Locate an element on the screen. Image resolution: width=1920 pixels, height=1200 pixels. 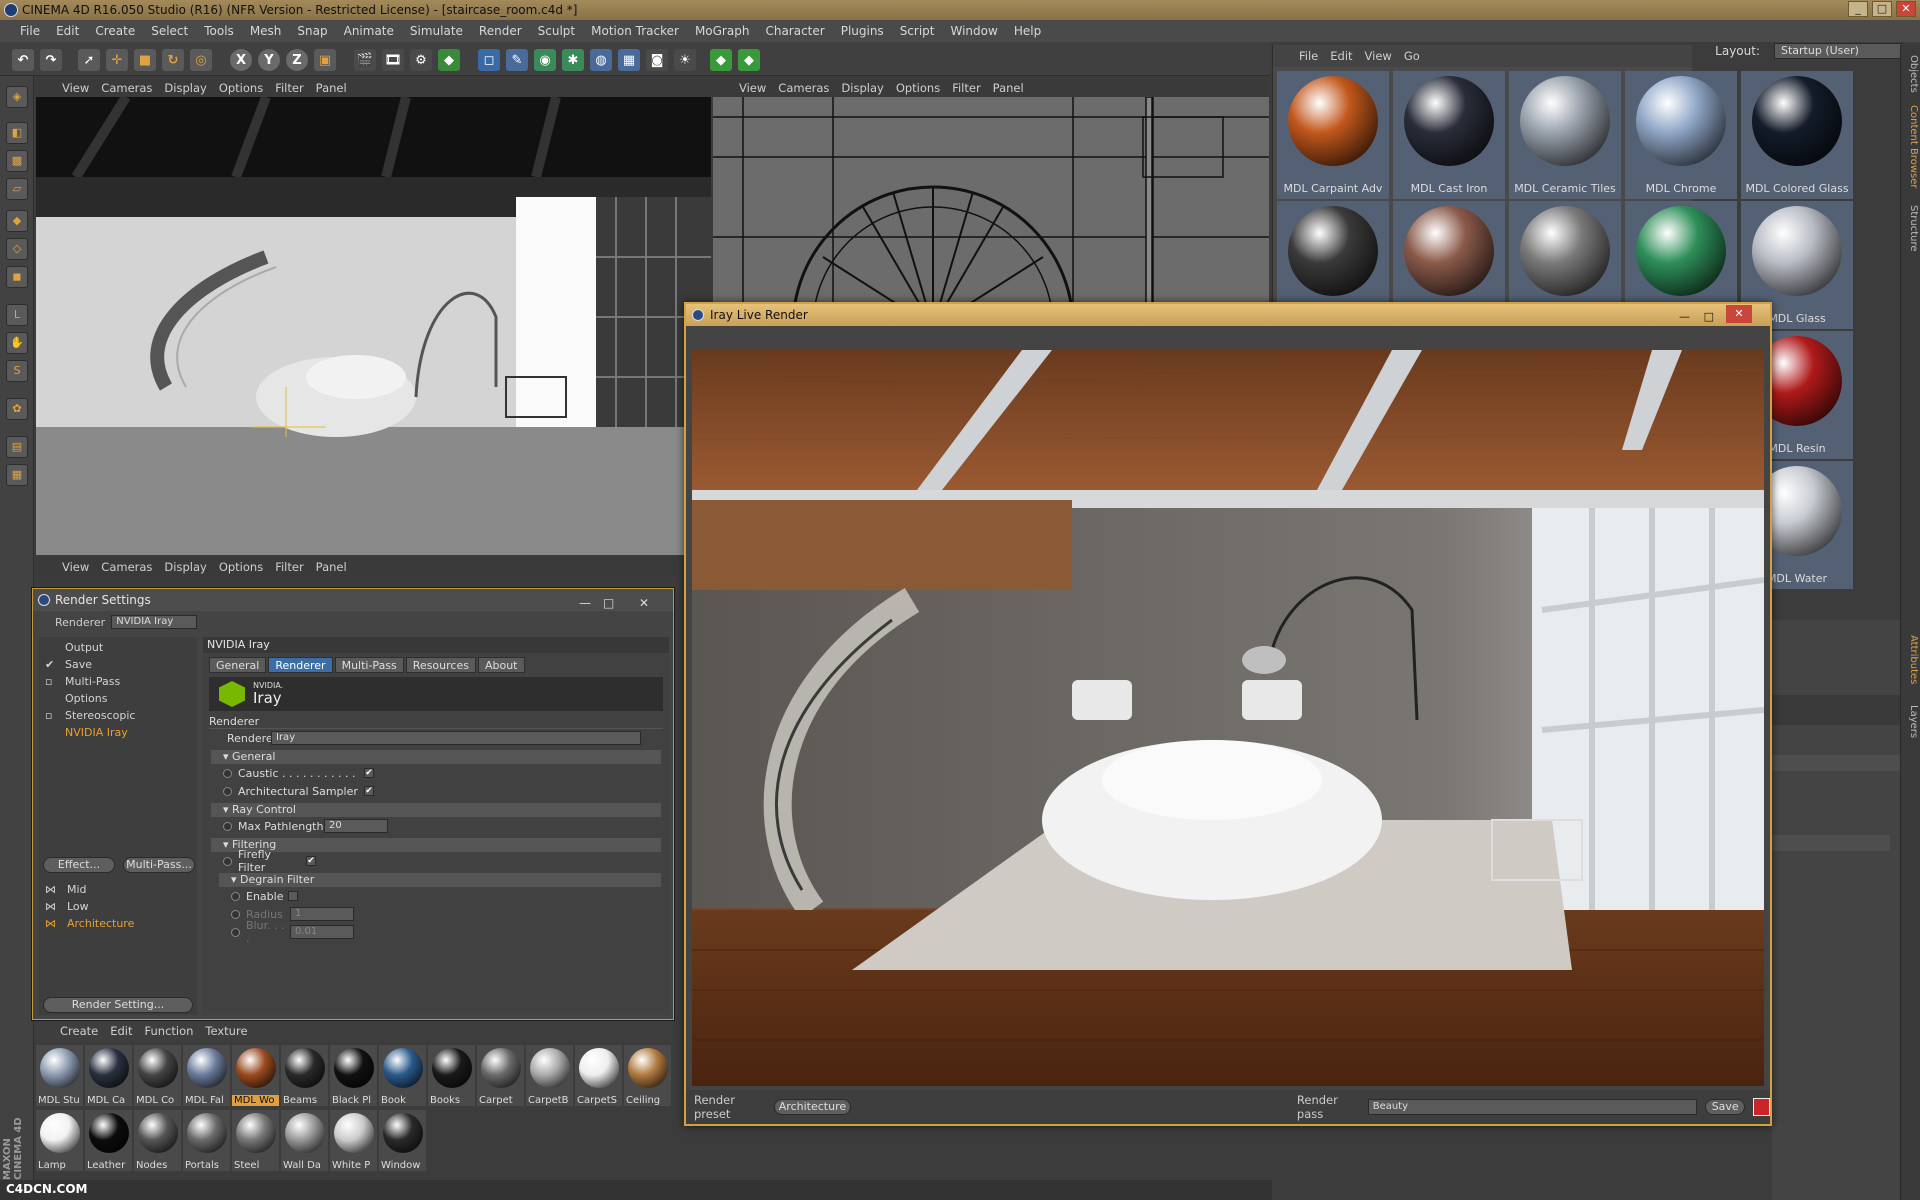
vp3-menu-filter: Filter is located at coordinates (289, 567).